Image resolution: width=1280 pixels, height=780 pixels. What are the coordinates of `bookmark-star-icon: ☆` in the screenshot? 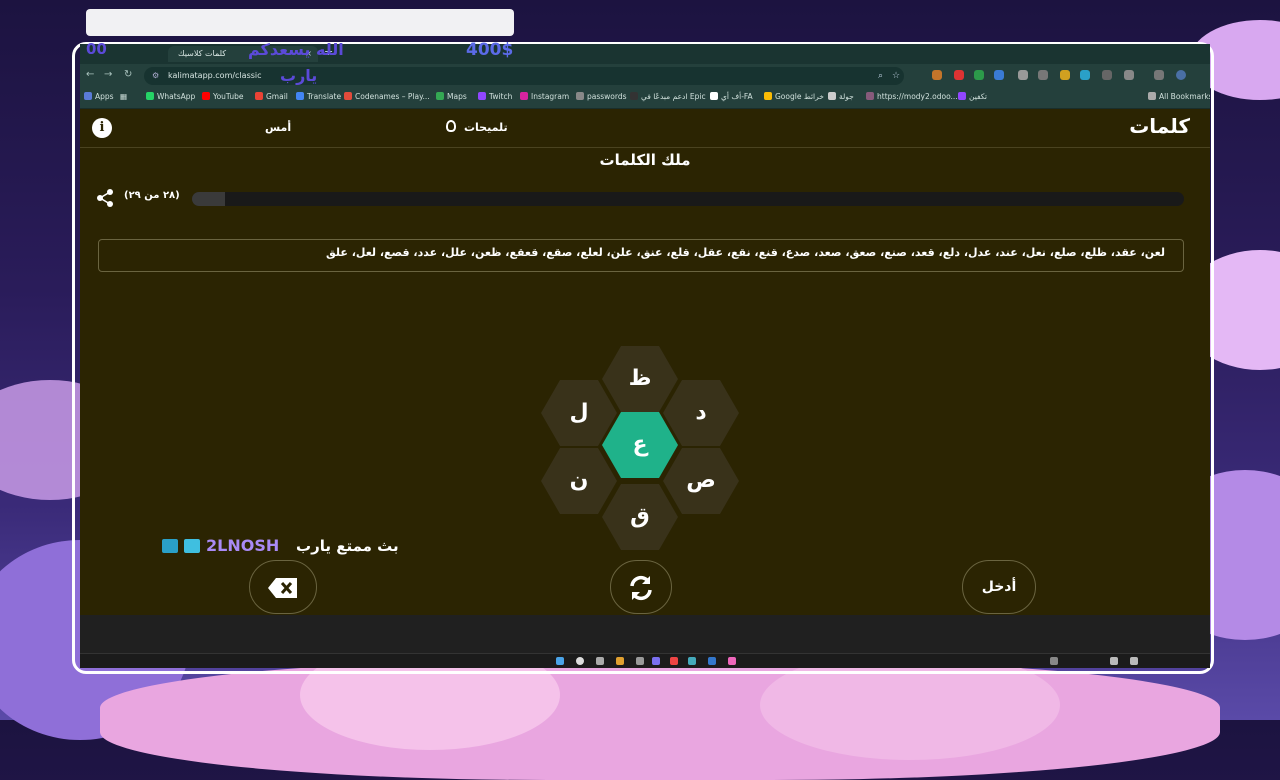 It's located at (896, 76).